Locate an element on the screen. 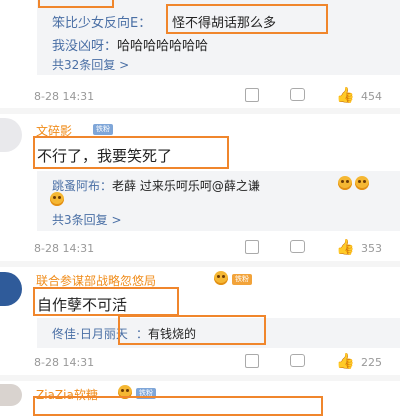 The height and width of the screenshot is (416, 400). reply-user: 笨比少女反向E is located at coordinates (95, 23).